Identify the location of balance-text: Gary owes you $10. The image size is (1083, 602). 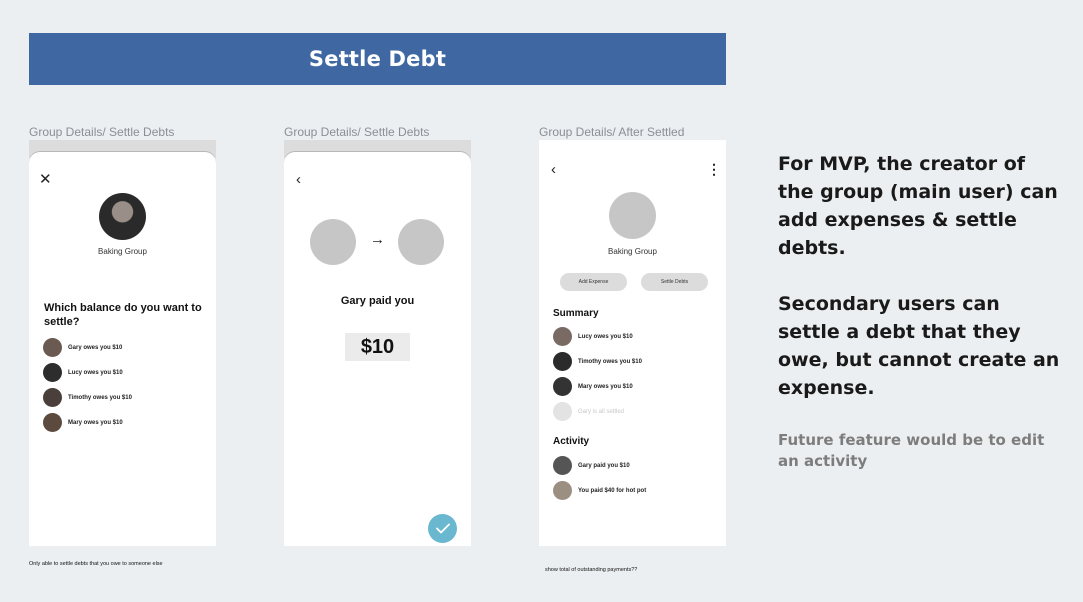
(95, 347).